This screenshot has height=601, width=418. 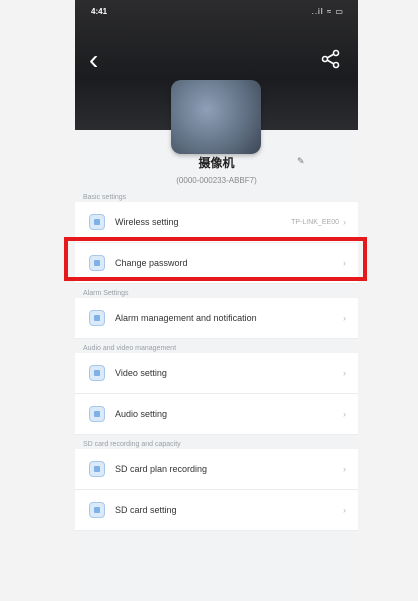 I want to click on video-setting-row: Video setting ›, so click(x=216, y=373).